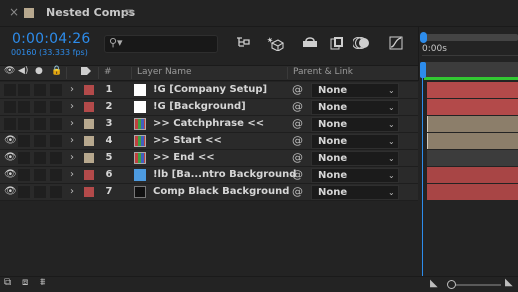 The image size is (518, 292). I want to click on layer-name-header: Layer Name, so click(164, 72).